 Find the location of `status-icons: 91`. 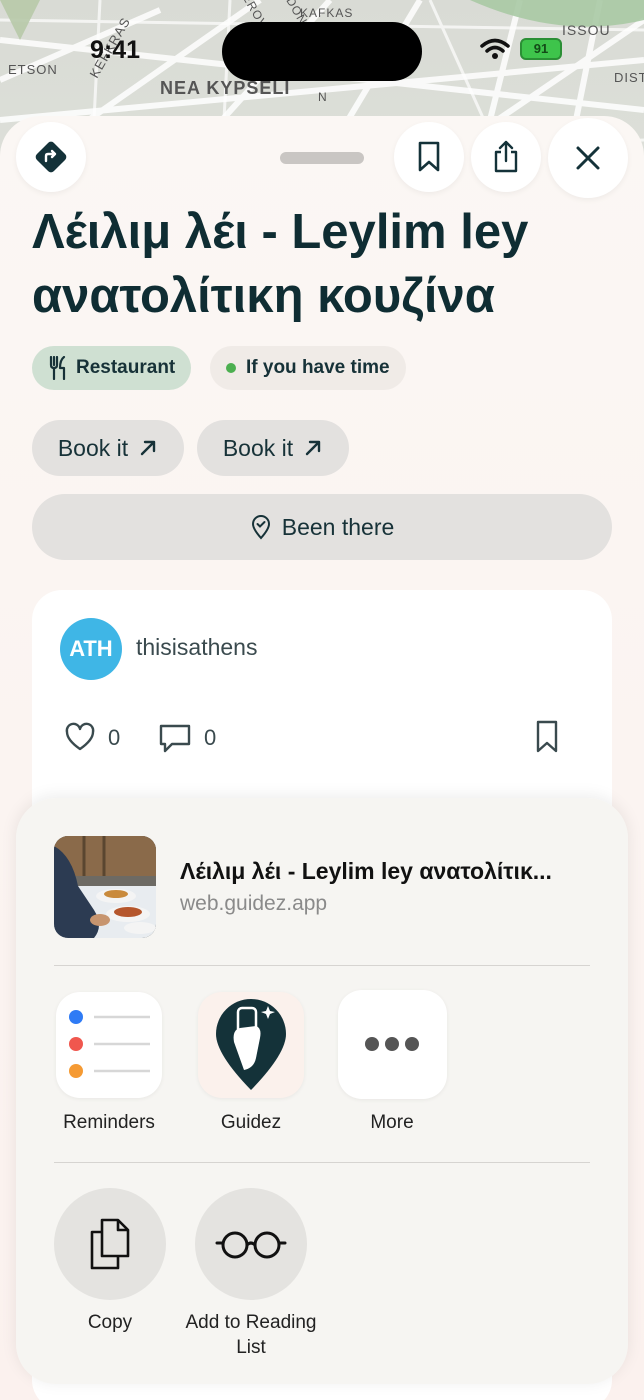

status-icons: 91 is located at coordinates (521, 49).